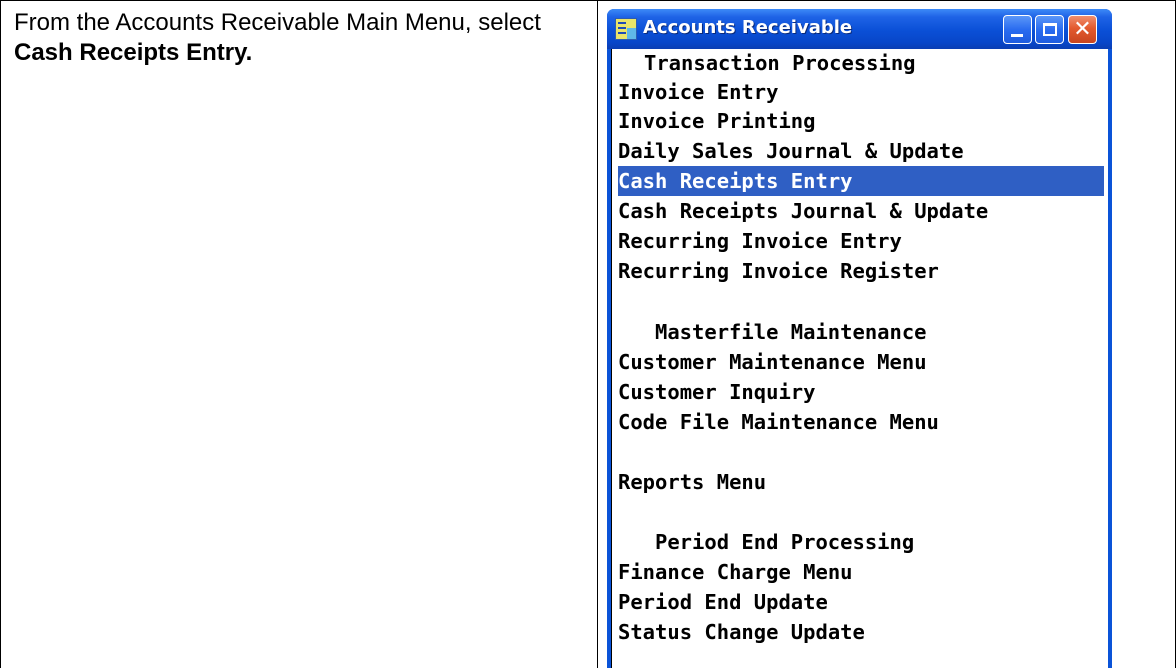 The image size is (1176, 668). What do you see at coordinates (861, 211) in the screenshot?
I see `menu-item-cash-receipts-journal: Cash Receipts Journal & Update` at bounding box center [861, 211].